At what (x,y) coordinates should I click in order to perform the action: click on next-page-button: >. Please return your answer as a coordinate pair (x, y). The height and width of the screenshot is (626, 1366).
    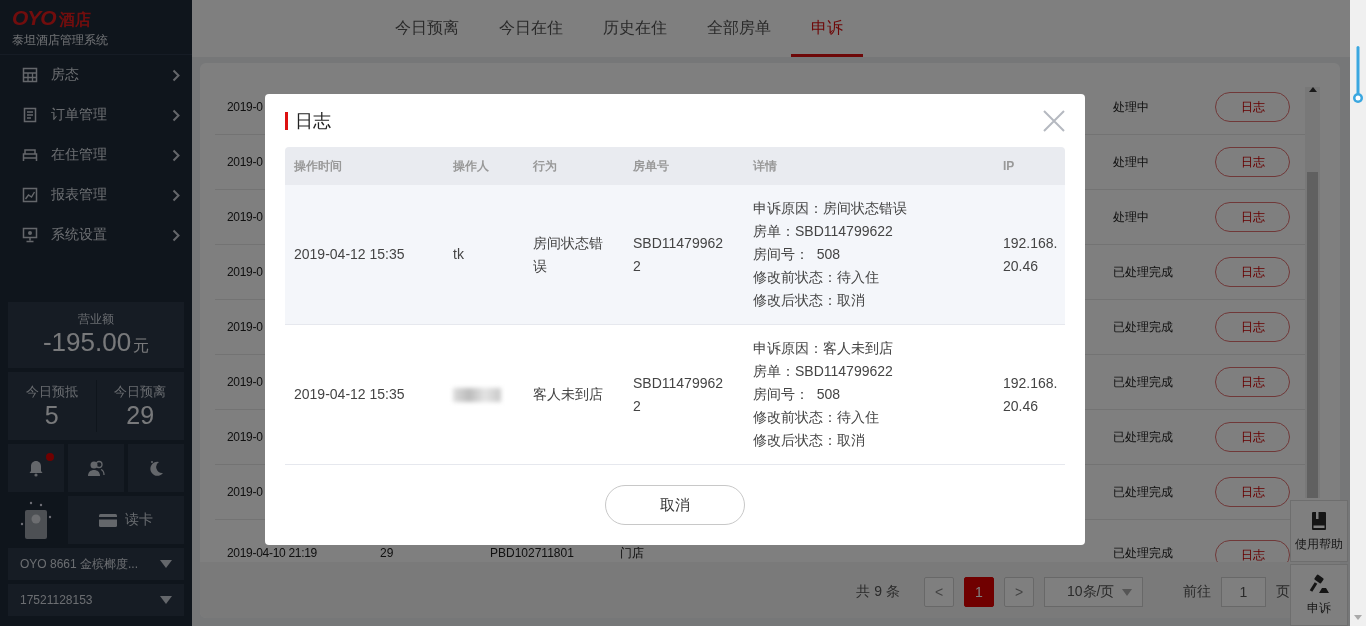
    Looking at the image, I should click on (1019, 592).